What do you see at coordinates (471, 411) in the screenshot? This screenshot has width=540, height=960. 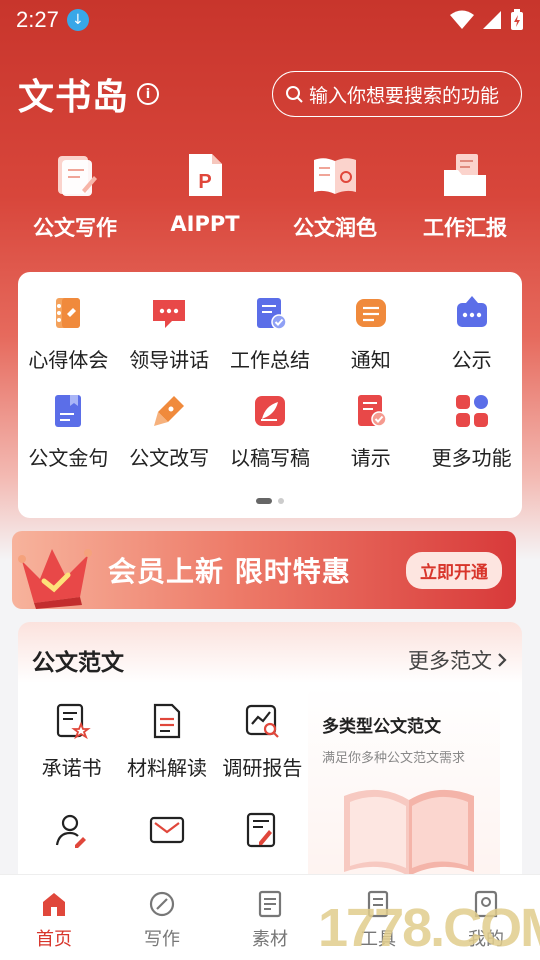 I see `grid-more-icon` at bounding box center [471, 411].